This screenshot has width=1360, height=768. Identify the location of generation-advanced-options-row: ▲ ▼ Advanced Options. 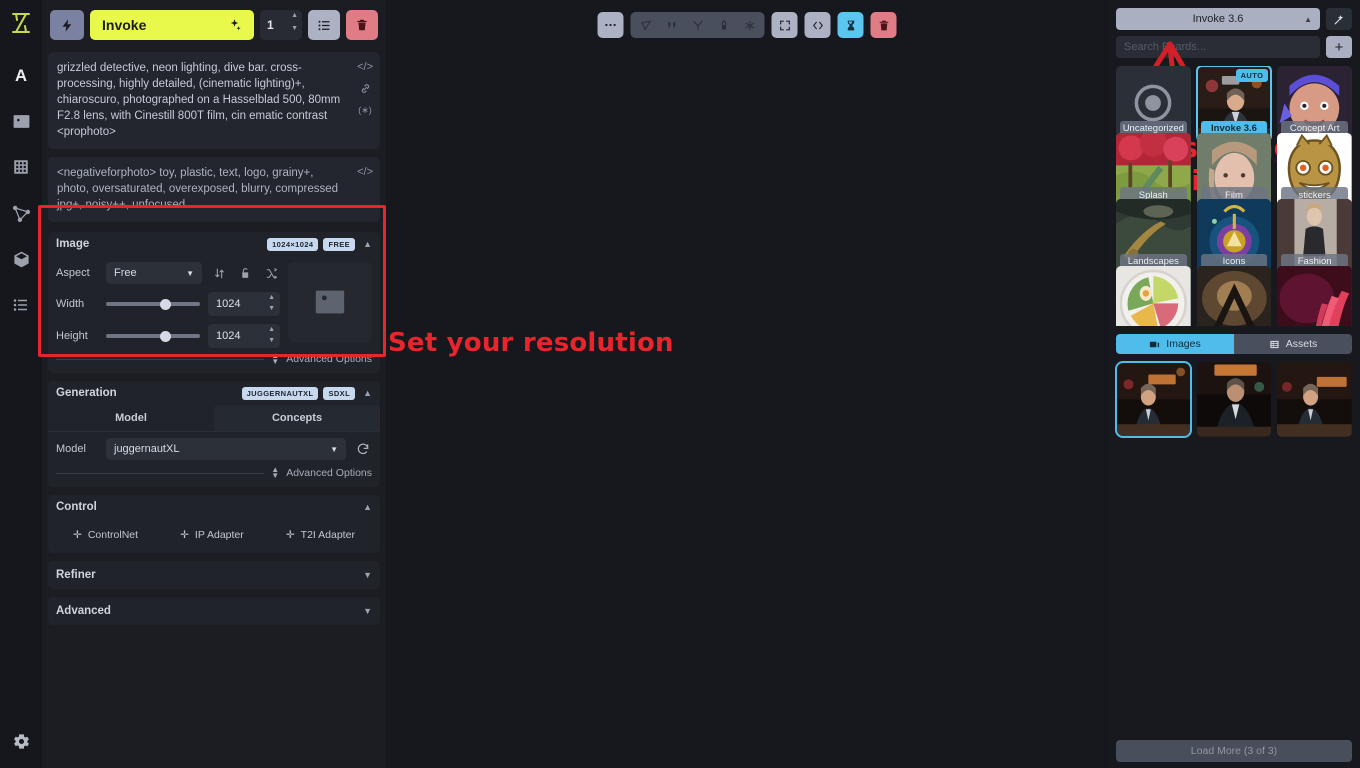
(214, 472).